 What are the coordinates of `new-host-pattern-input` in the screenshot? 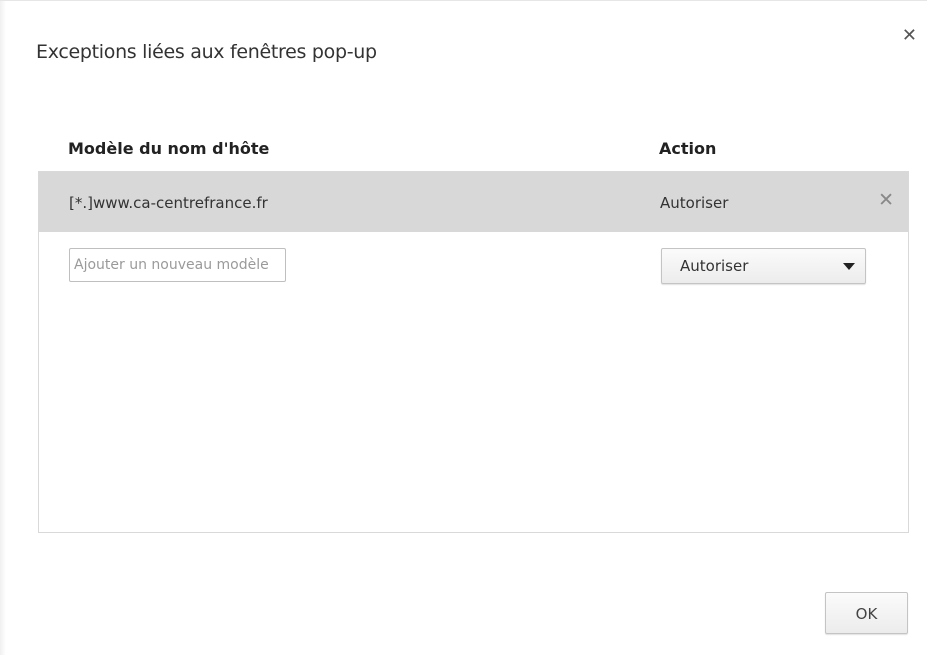 It's located at (177, 265).